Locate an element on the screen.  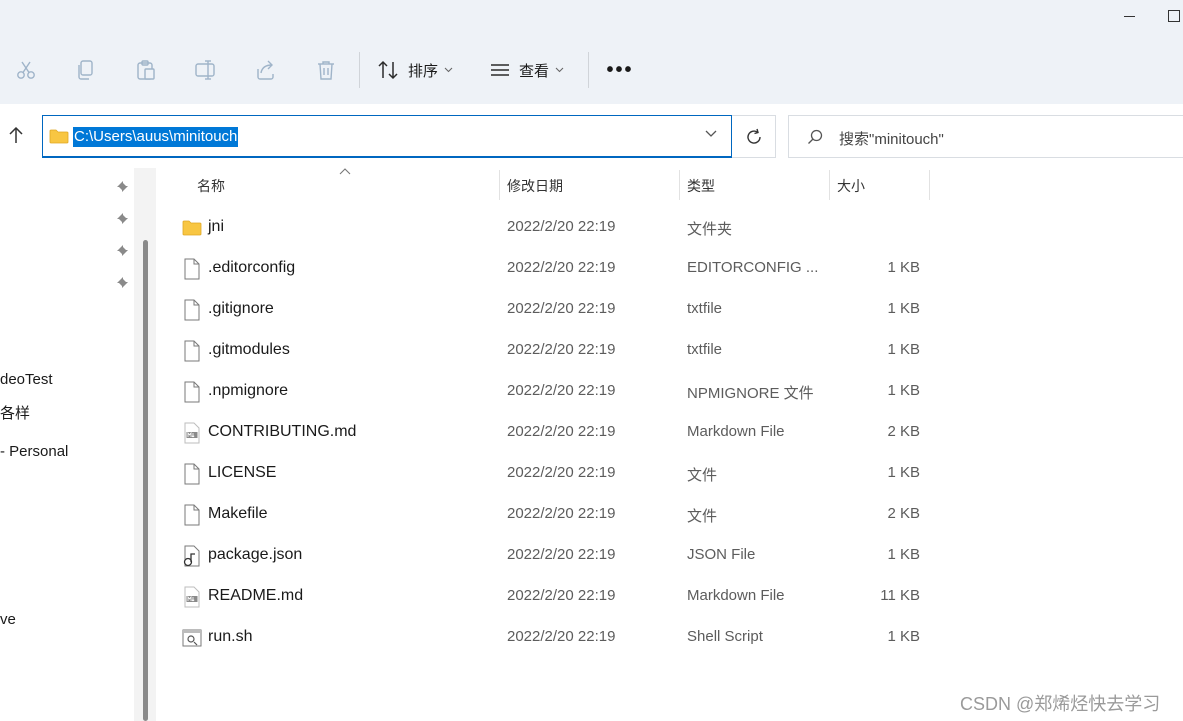
file-row: jni 2022/2/20 22:19 文件夹 is located at coordinates (556, 227).